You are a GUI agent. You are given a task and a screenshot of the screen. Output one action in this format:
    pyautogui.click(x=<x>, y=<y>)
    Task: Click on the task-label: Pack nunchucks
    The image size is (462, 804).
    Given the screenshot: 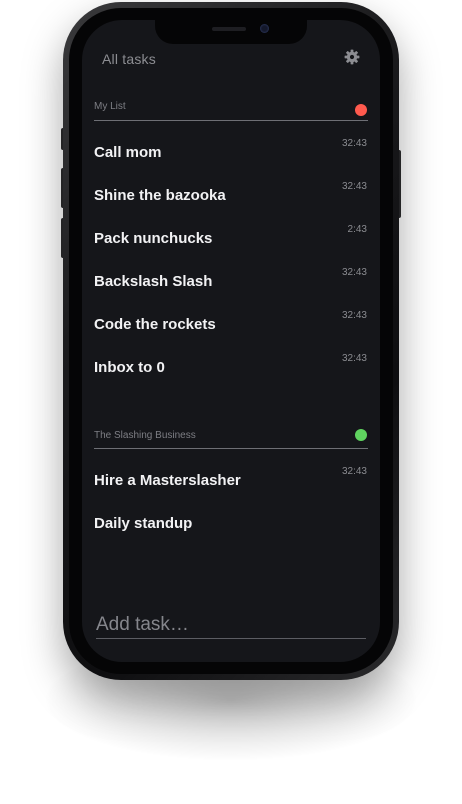 What is the action you would take?
    pyautogui.click(x=153, y=238)
    